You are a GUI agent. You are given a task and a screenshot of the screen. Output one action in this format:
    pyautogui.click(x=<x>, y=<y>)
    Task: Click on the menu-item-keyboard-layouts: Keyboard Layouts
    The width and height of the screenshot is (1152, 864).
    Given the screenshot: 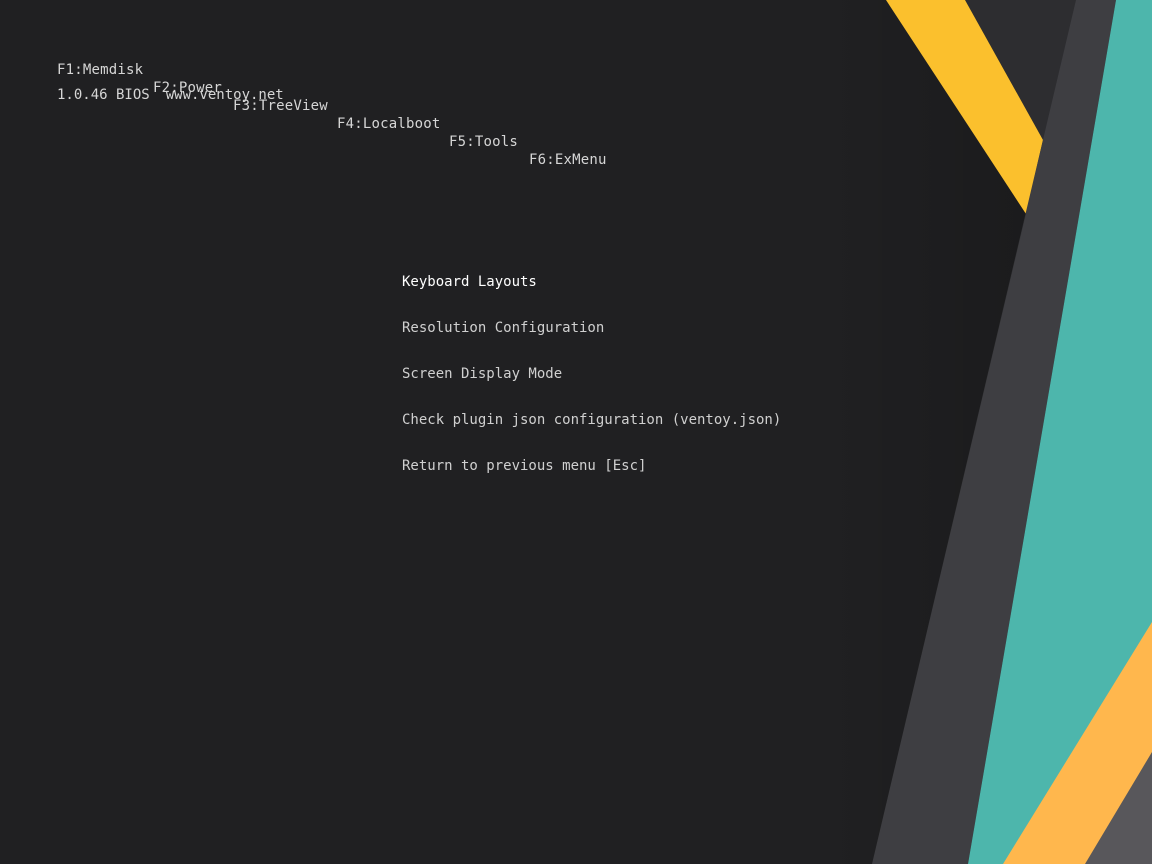 What is the action you would take?
    pyautogui.click(x=469, y=282)
    